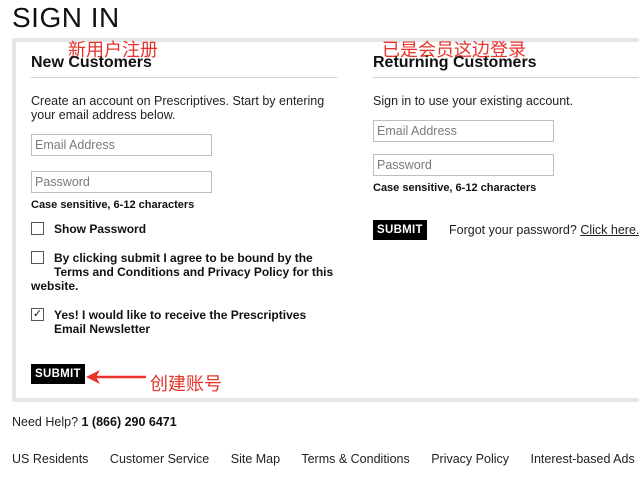 This screenshot has width=639, height=484. What do you see at coordinates (58, 374) in the screenshot?
I see `create-account-submit-button: SUBMIT` at bounding box center [58, 374].